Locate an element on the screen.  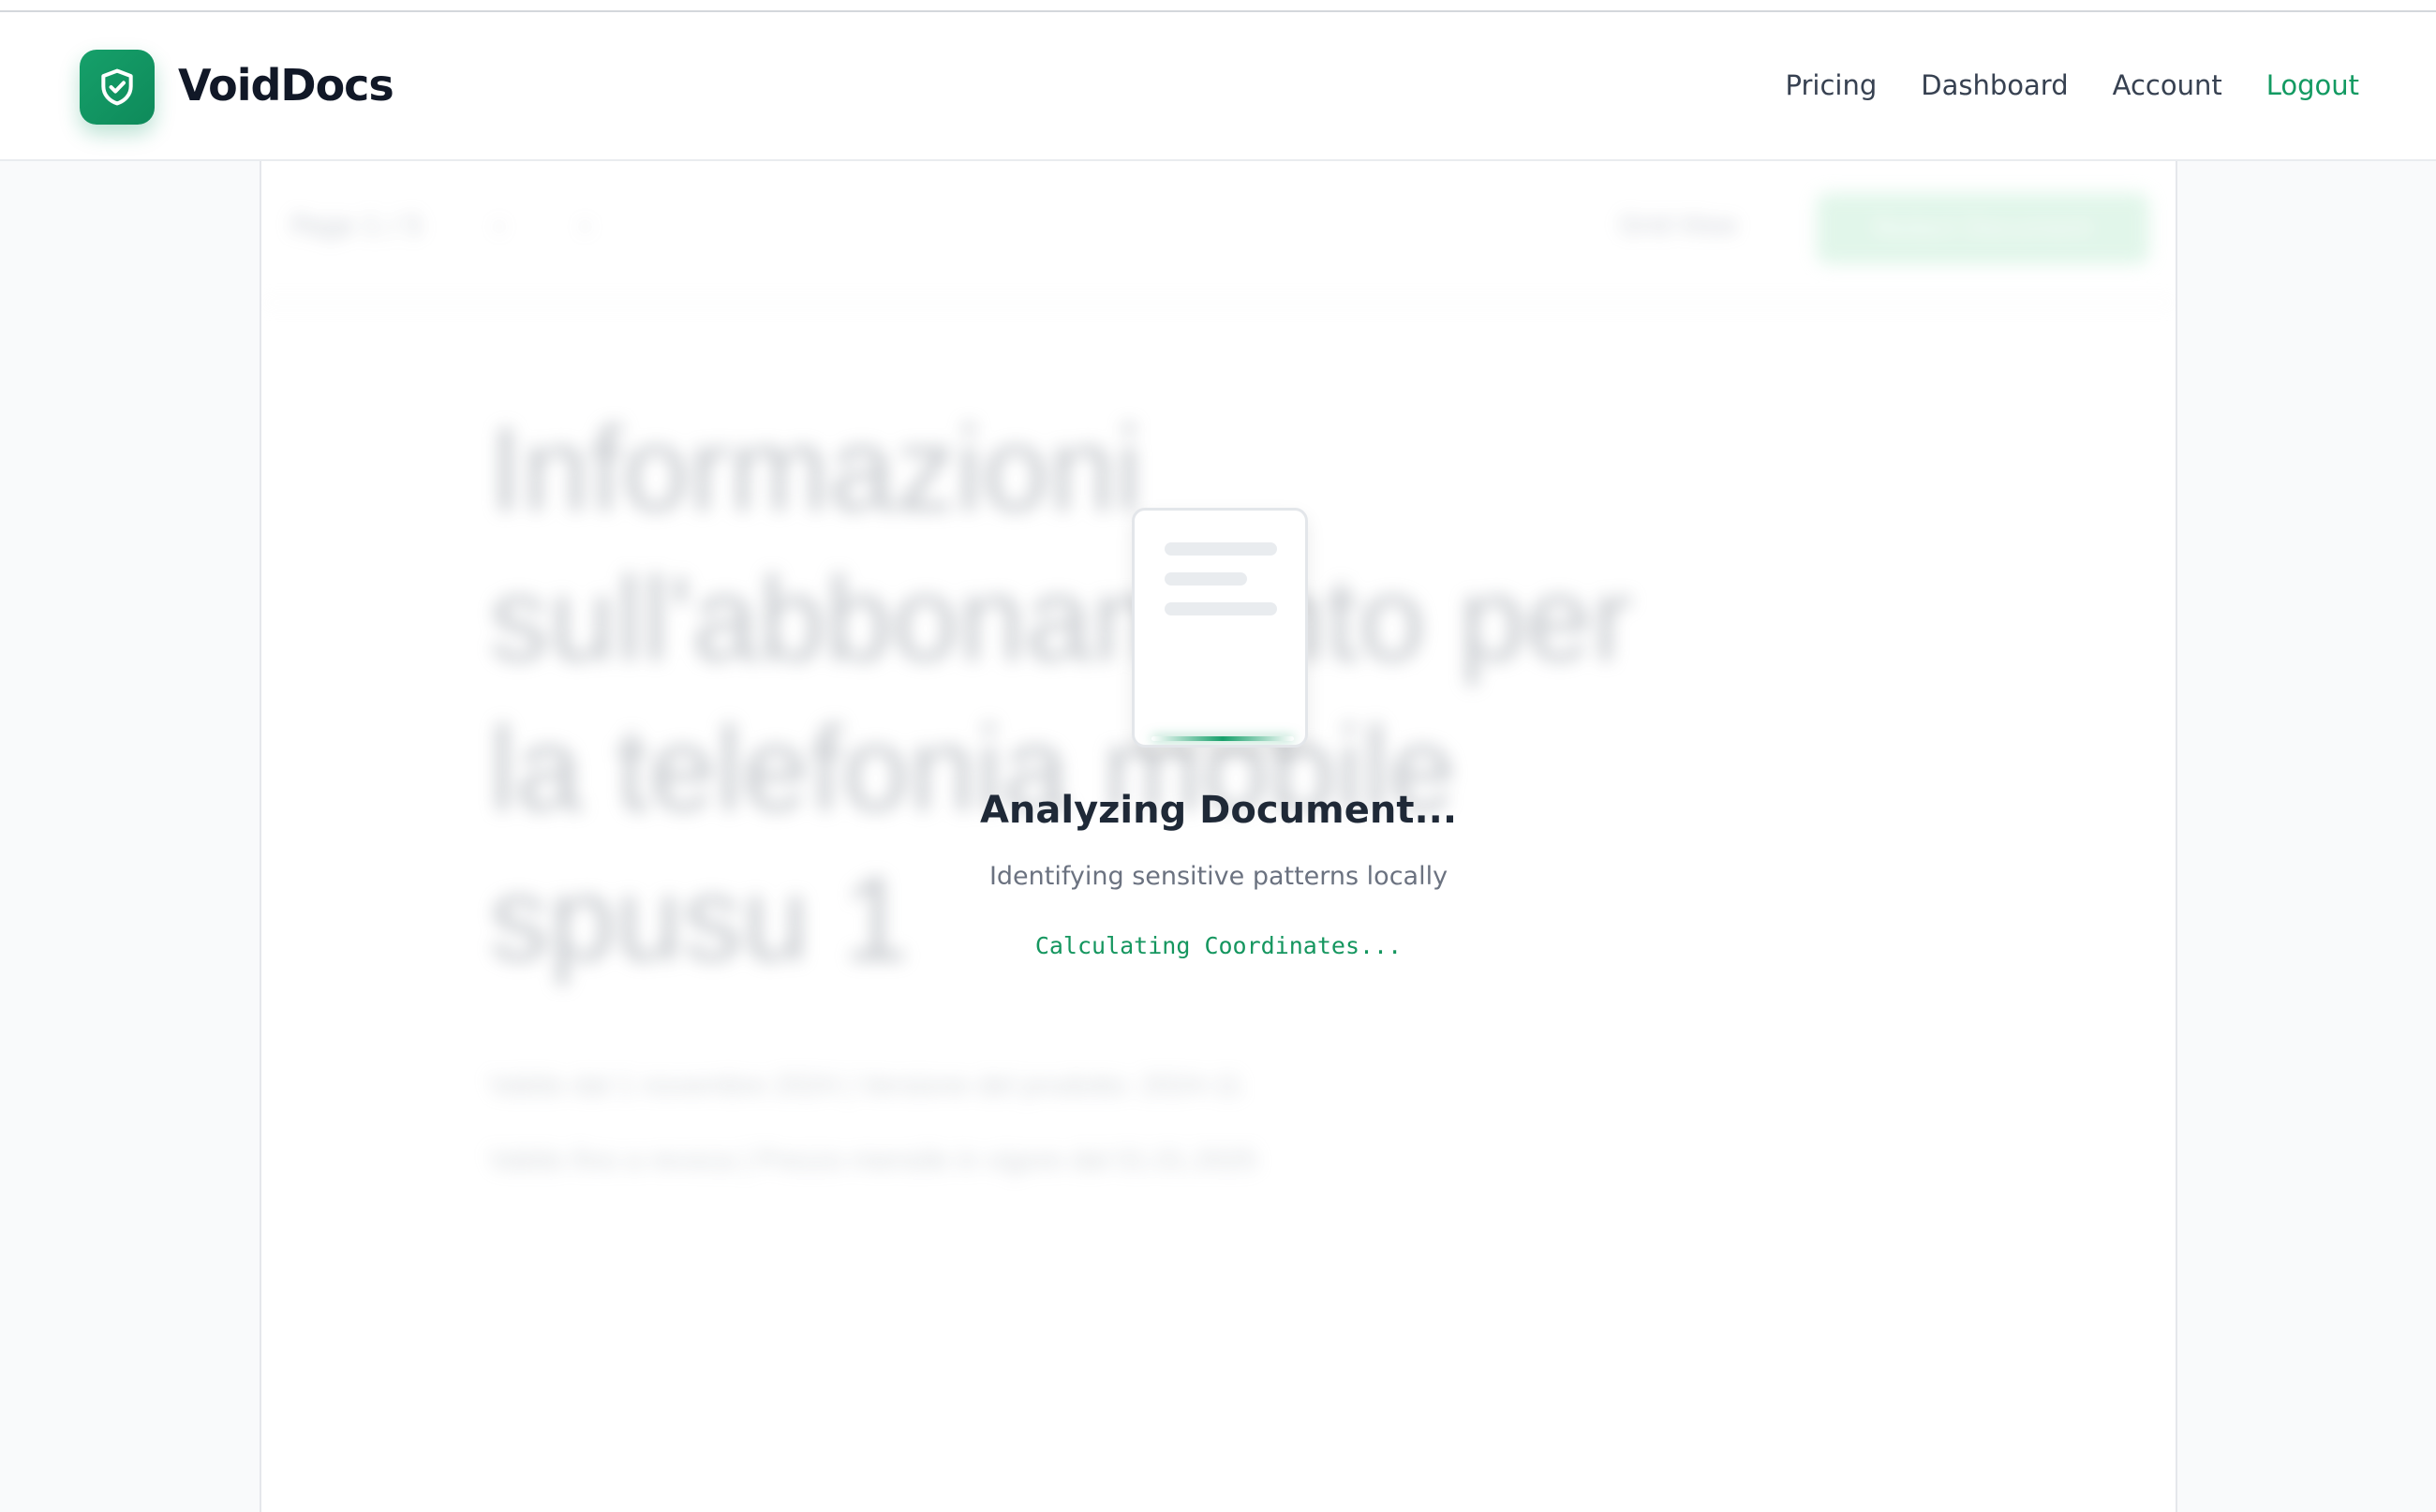
nav-pricing-link: Pricing is located at coordinates (1832, 85).